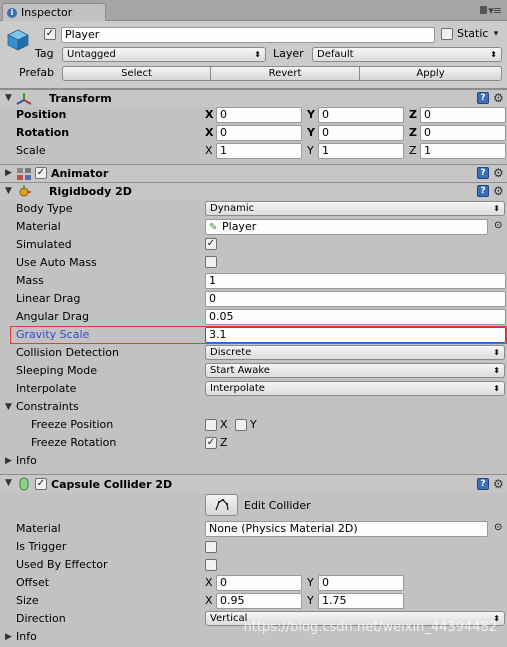 This screenshot has width=507, height=647. I want to click on offset-y-input: 0, so click(361, 583).